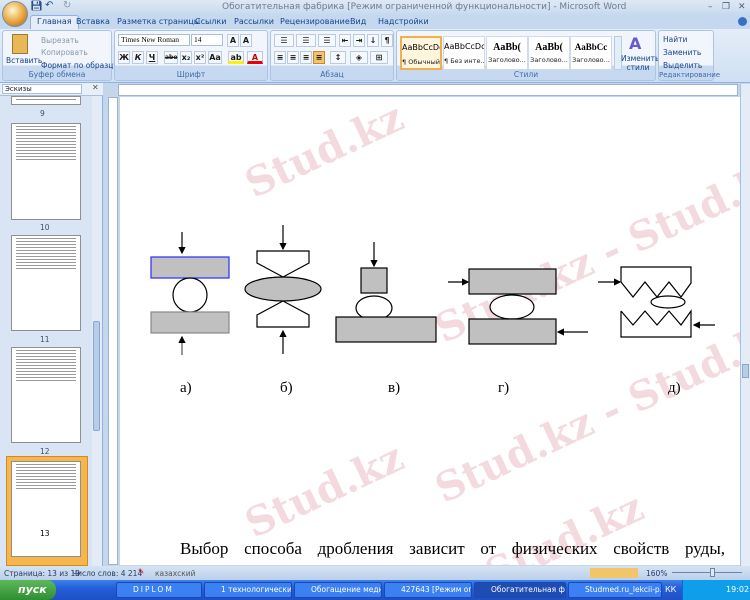  Describe the element at coordinates (373, 40) in the screenshot. I see `sort-icon: ↓` at that location.